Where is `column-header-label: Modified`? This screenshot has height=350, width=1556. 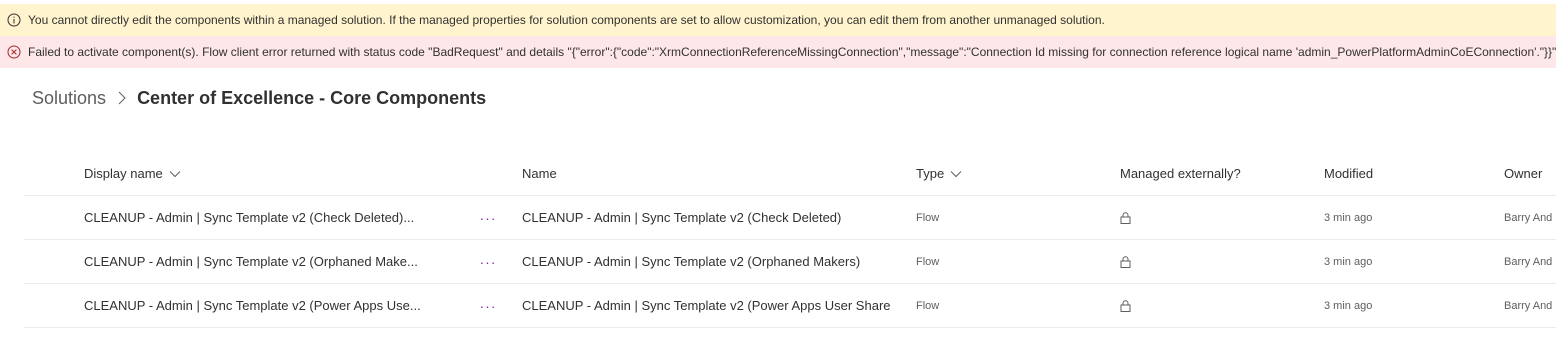
column-header-label: Modified is located at coordinates (1349, 173).